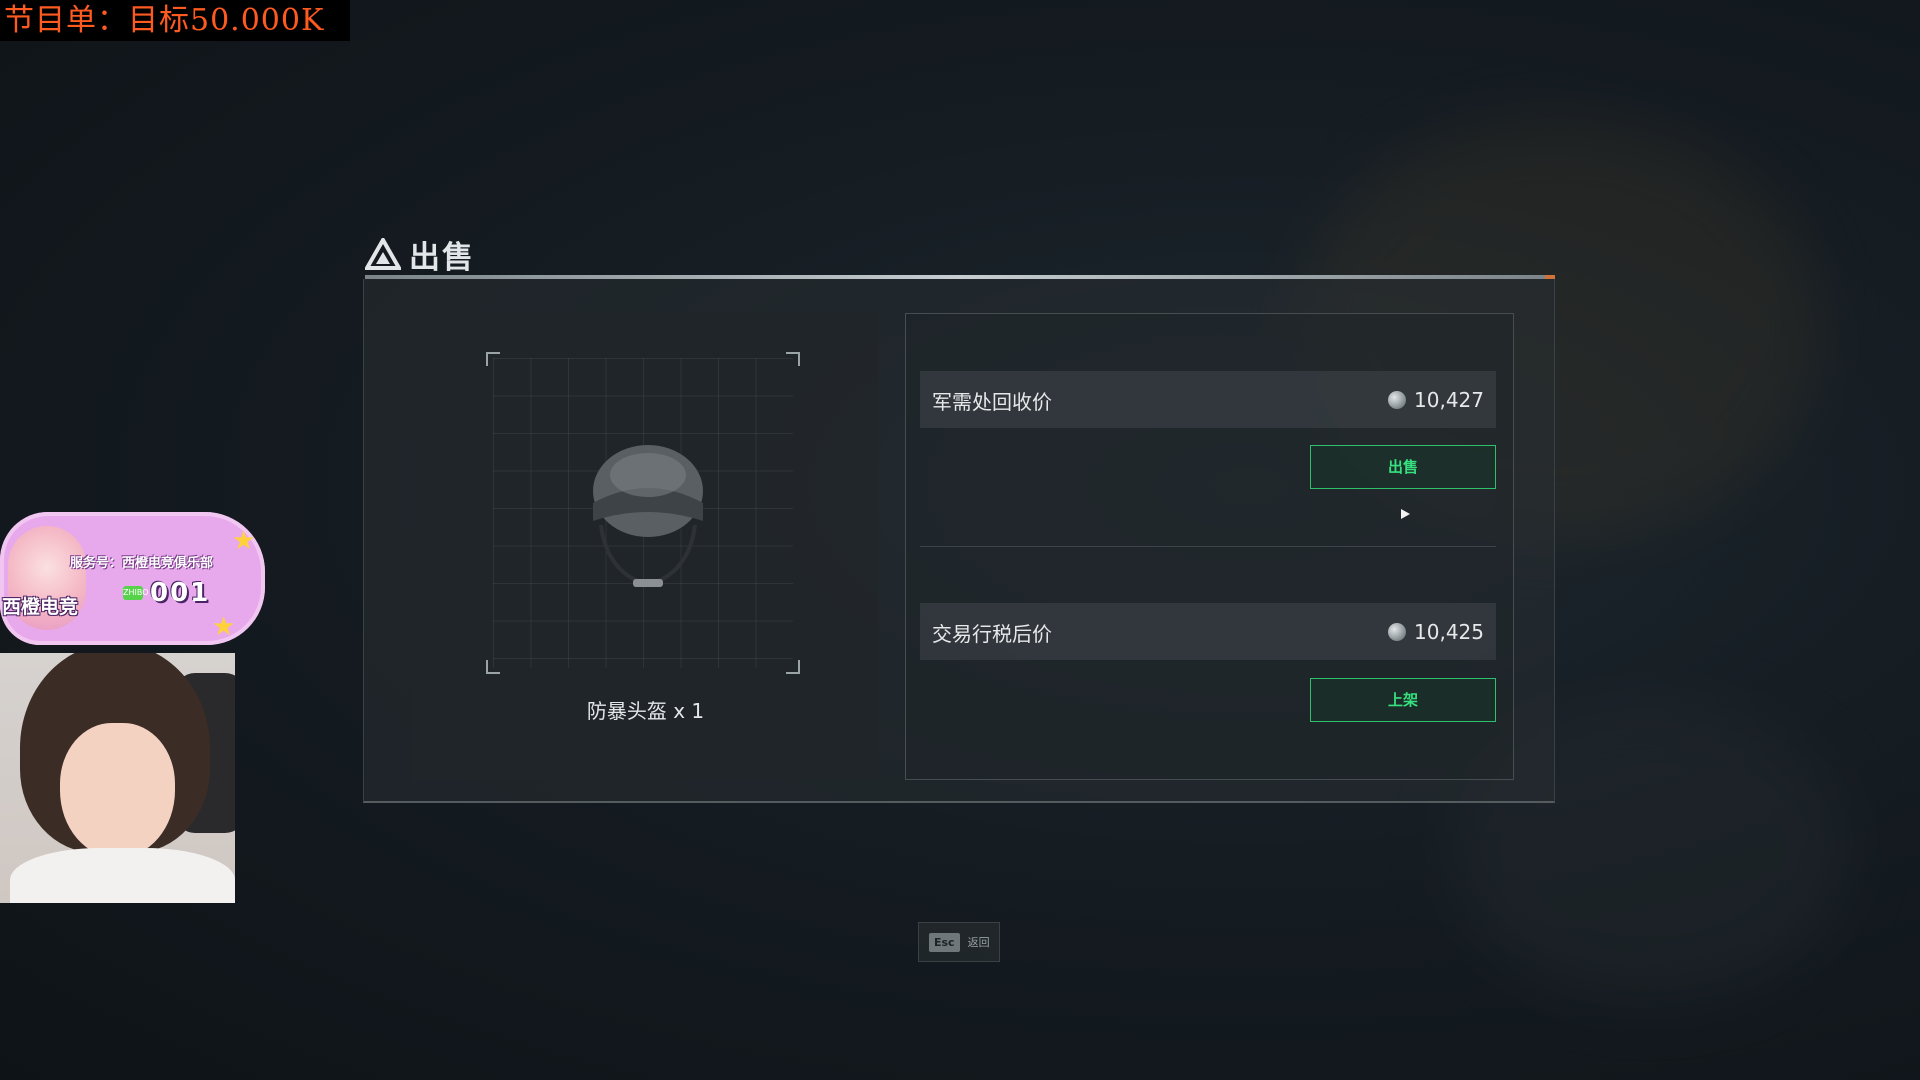  Describe the element at coordinates (175, 20) in the screenshot. I see `stream-banner: 节目单：目标50.000K` at that location.